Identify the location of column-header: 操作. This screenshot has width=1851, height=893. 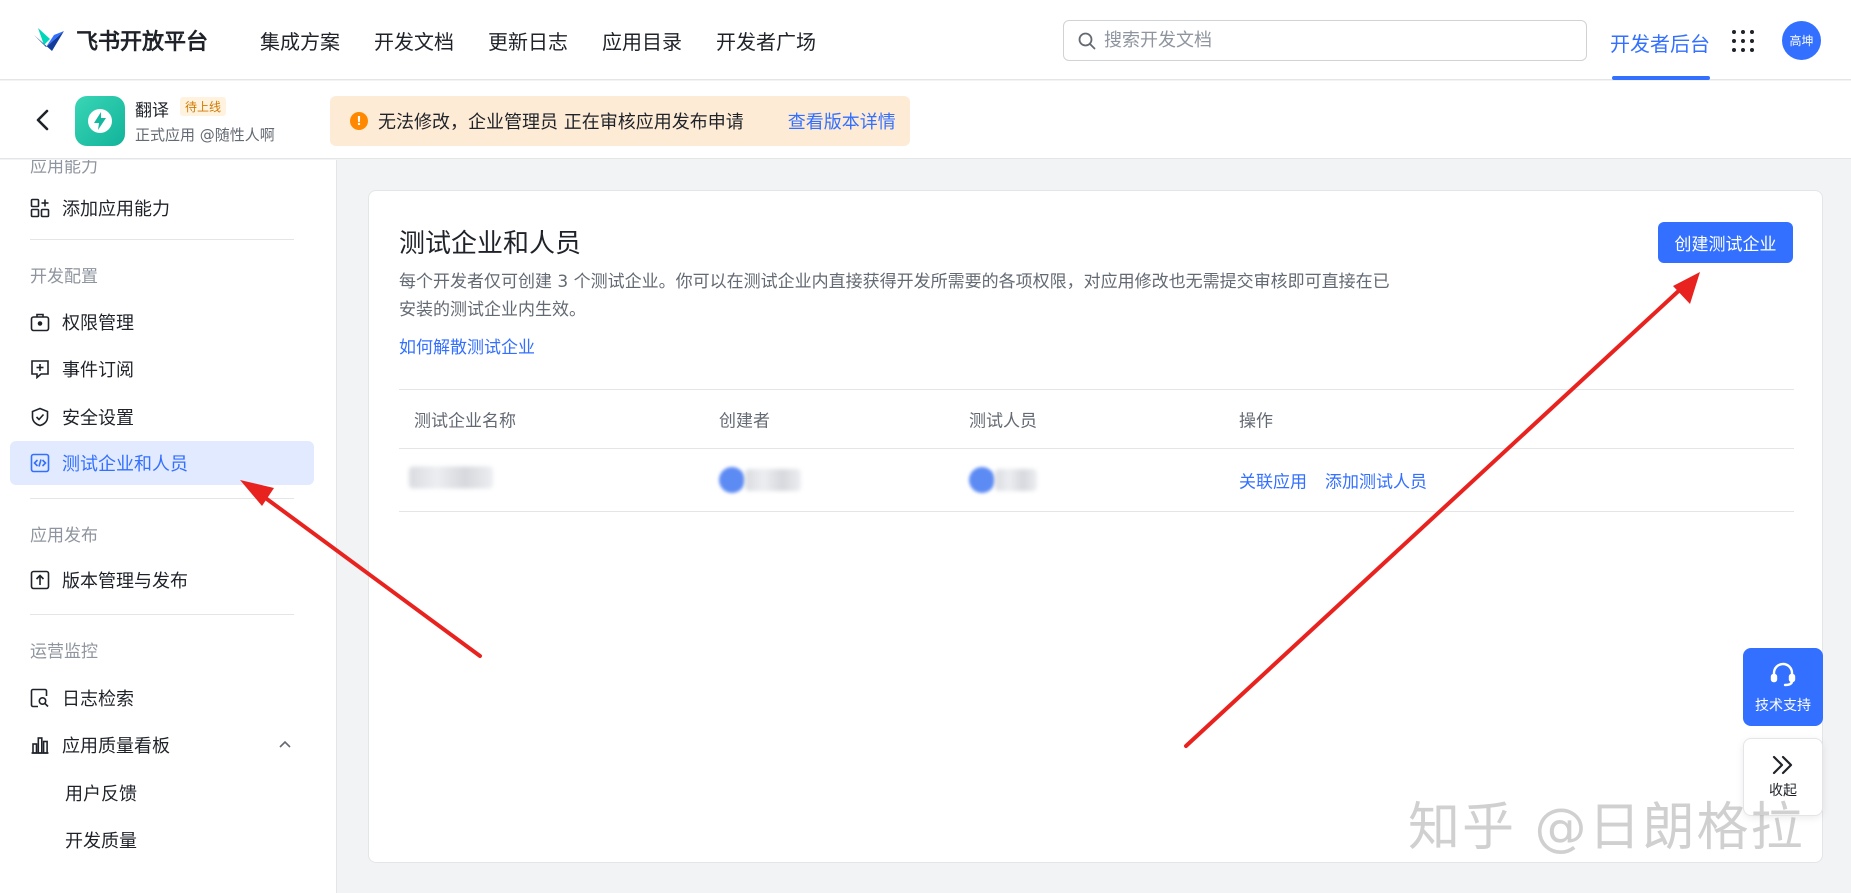
(1256, 421).